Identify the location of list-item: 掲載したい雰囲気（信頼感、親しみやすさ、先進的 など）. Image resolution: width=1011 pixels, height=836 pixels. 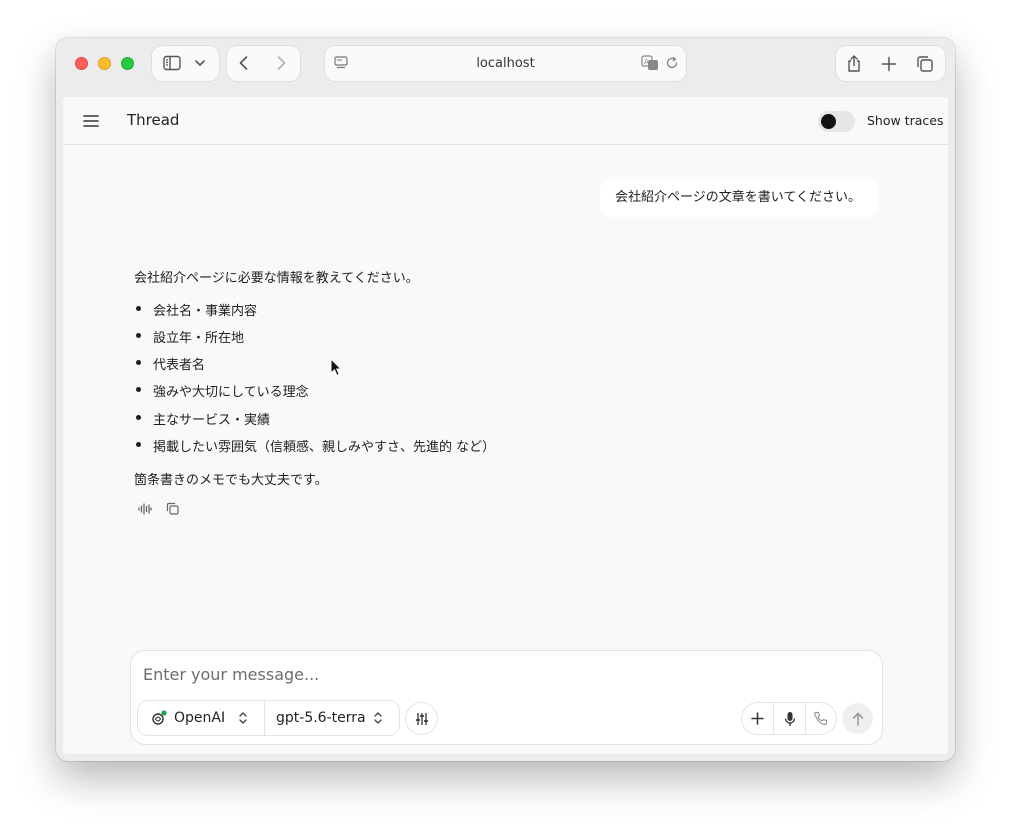
(314, 445).